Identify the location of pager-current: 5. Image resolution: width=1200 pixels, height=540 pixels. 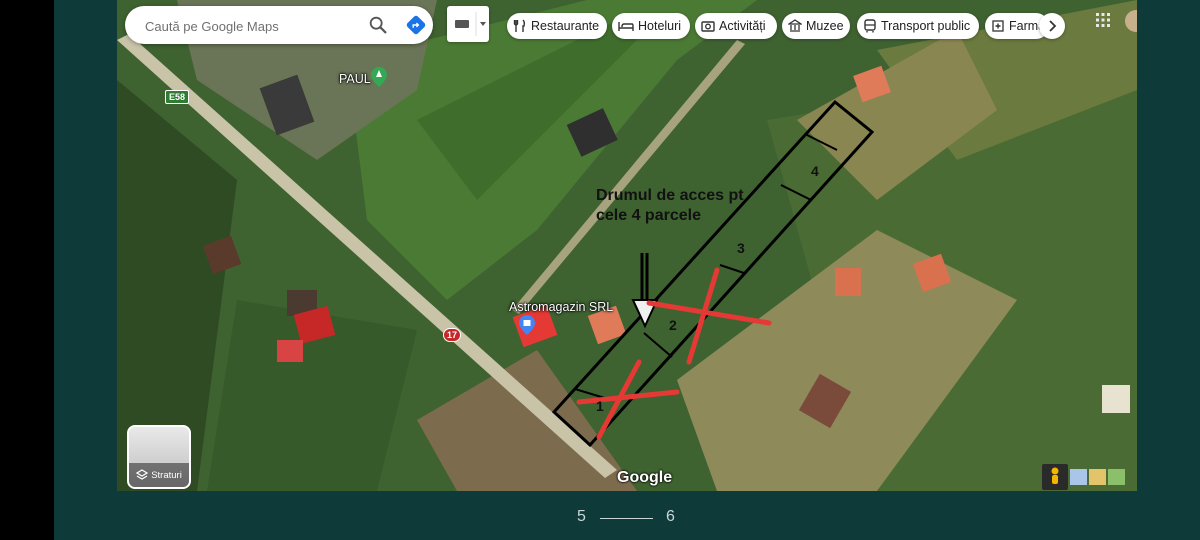
(581, 517).